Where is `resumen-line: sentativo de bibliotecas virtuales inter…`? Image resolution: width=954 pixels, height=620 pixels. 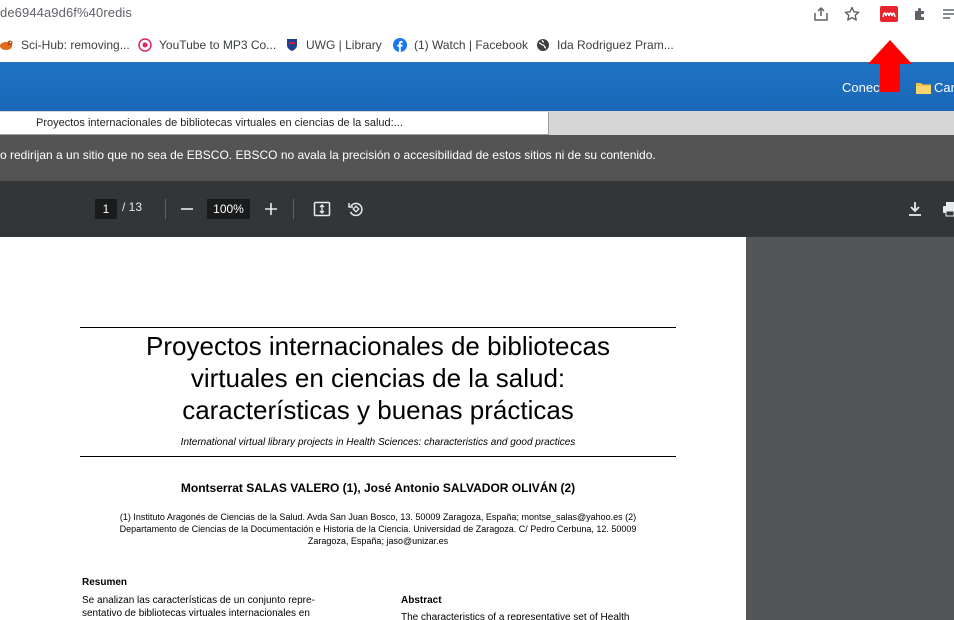 resumen-line: sentativo de bibliotecas virtuales inter… is located at coordinates (196, 613).